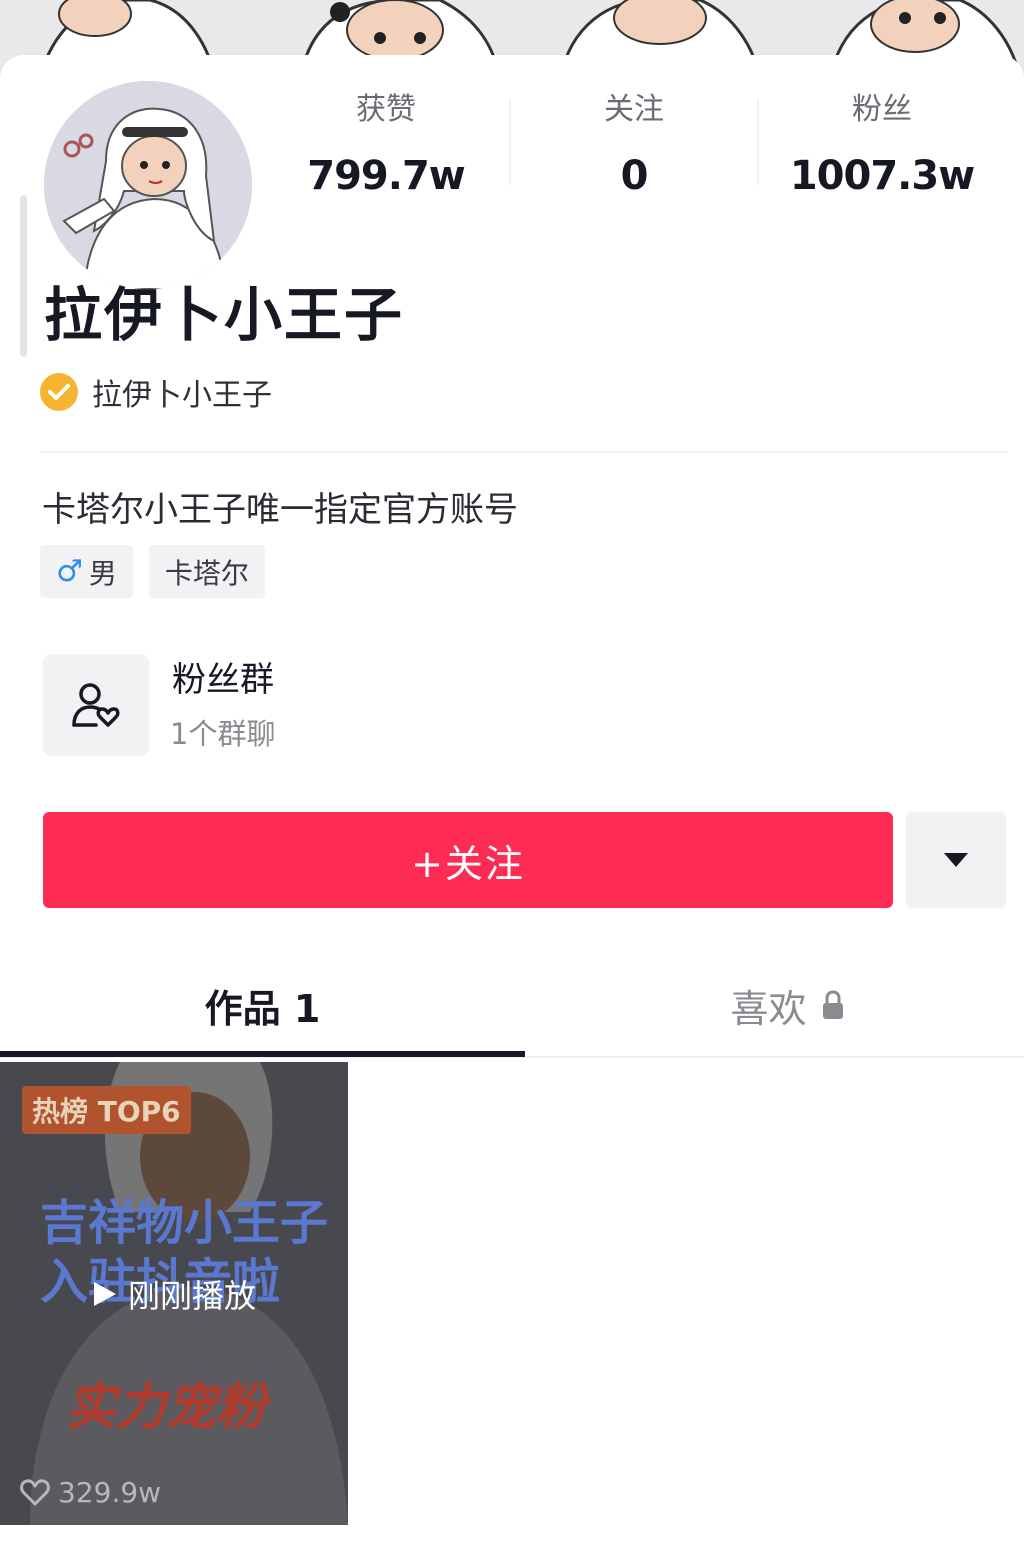 The image size is (1024, 1543). I want to click on caret-down-icon, so click(956, 860).